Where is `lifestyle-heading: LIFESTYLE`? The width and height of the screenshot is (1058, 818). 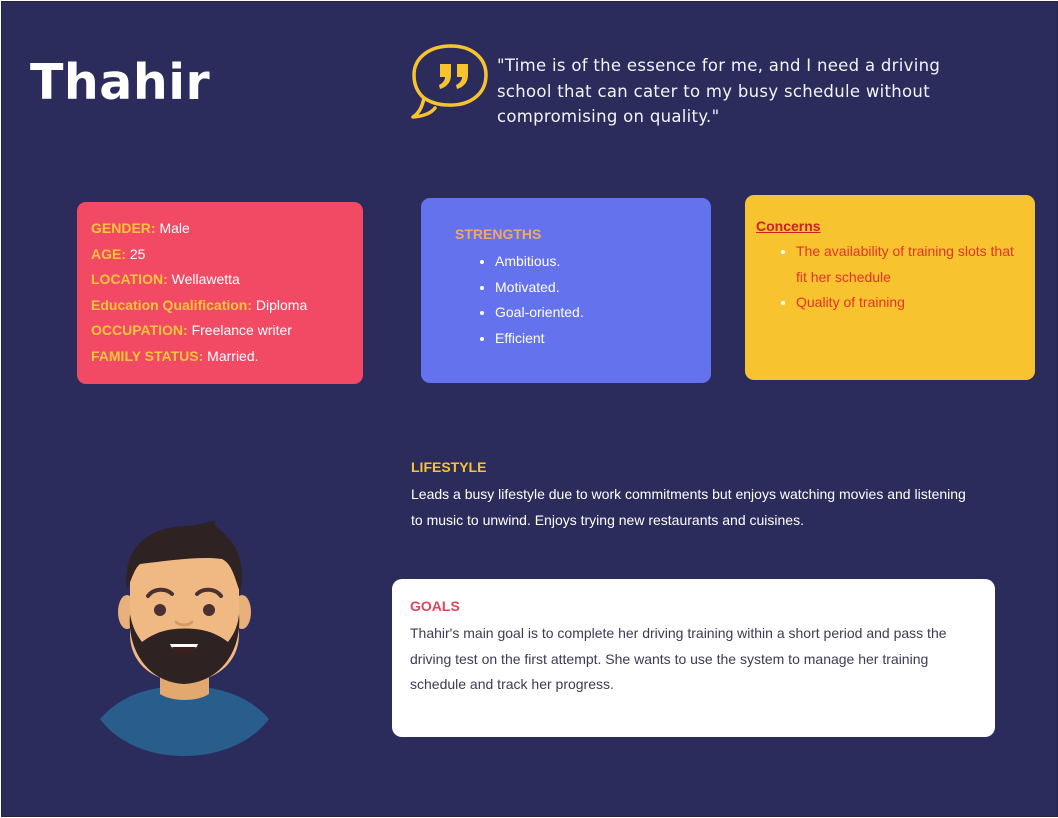 lifestyle-heading: LIFESTYLE is located at coordinates (449, 467).